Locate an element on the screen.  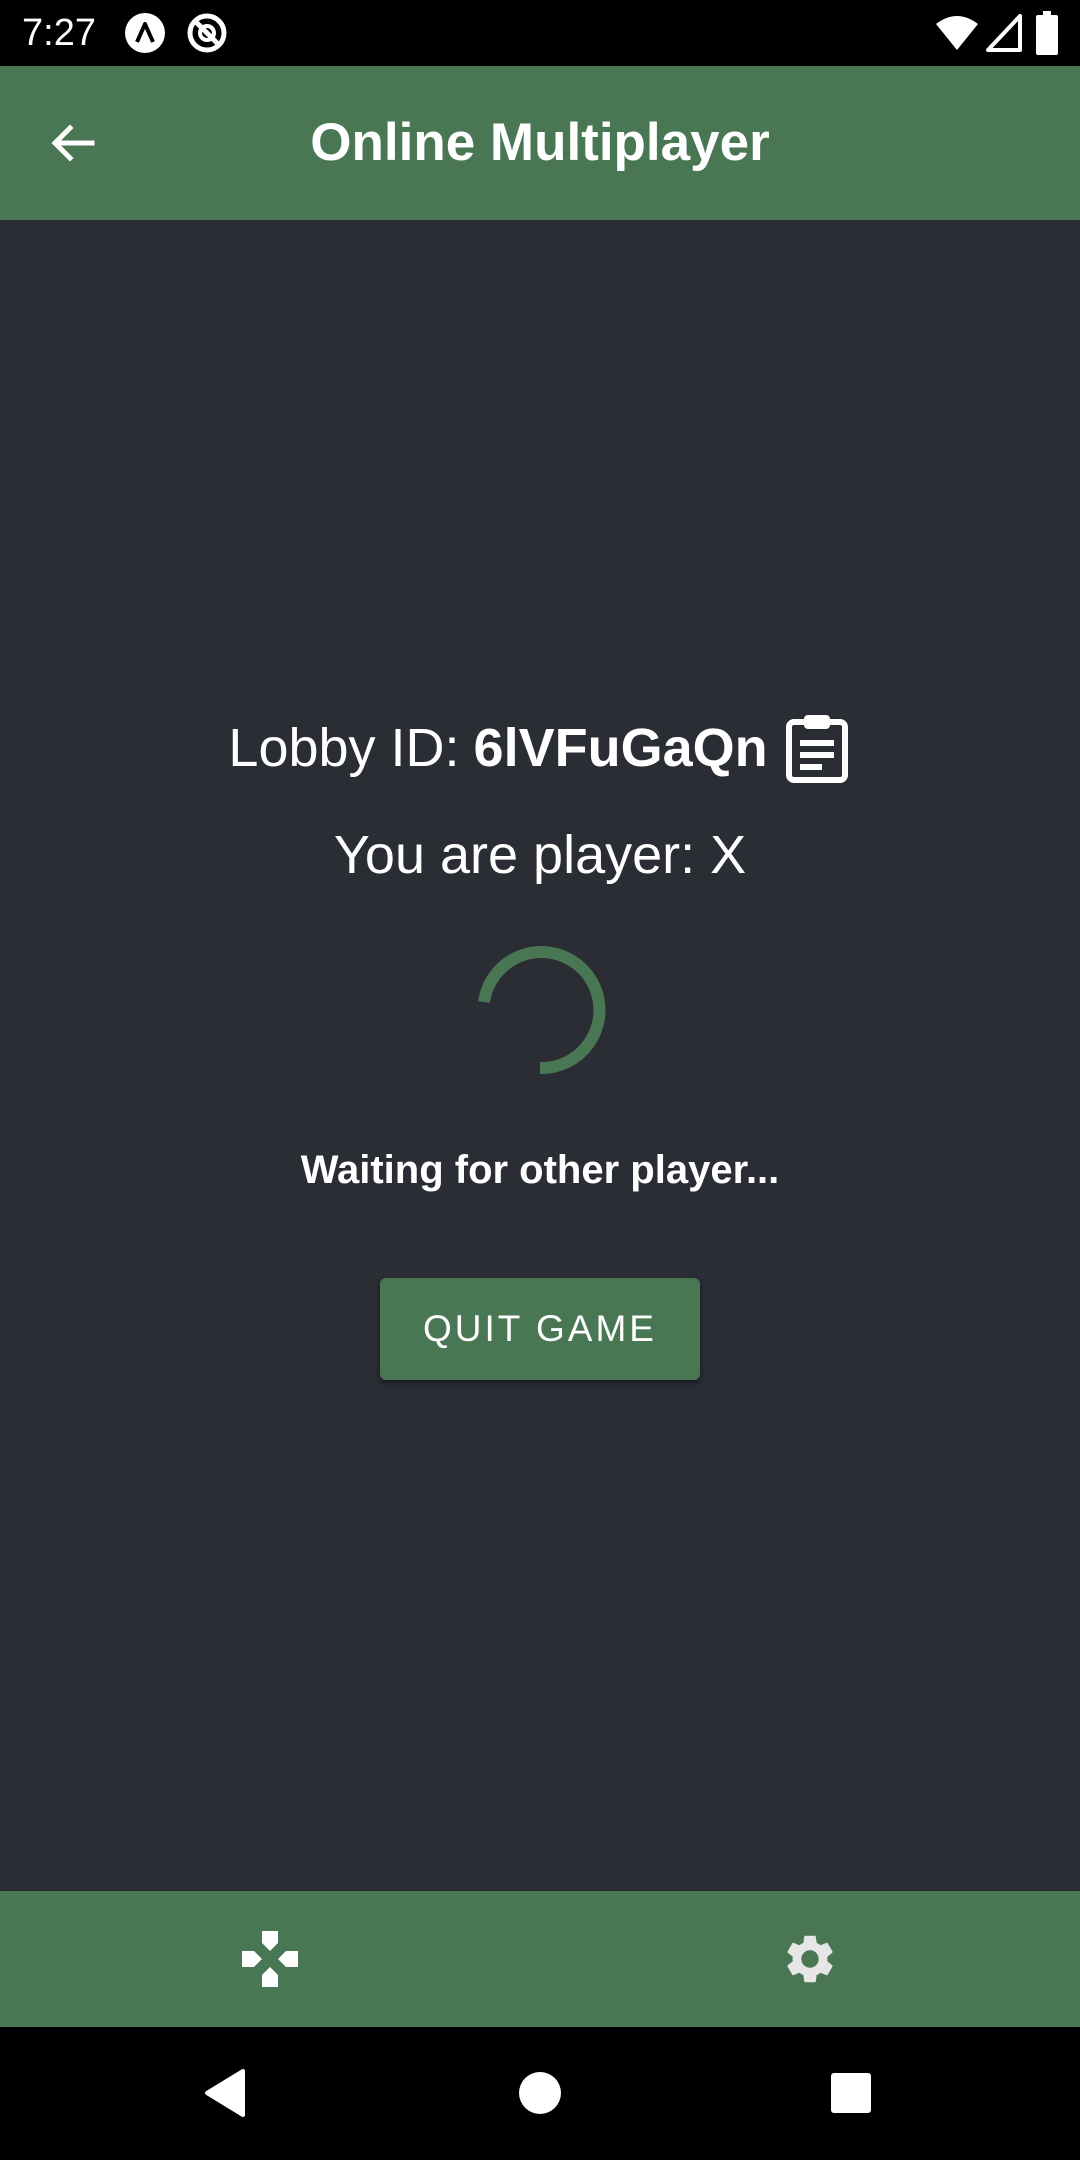
nav-item-settings is located at coordinates (810, 1959).